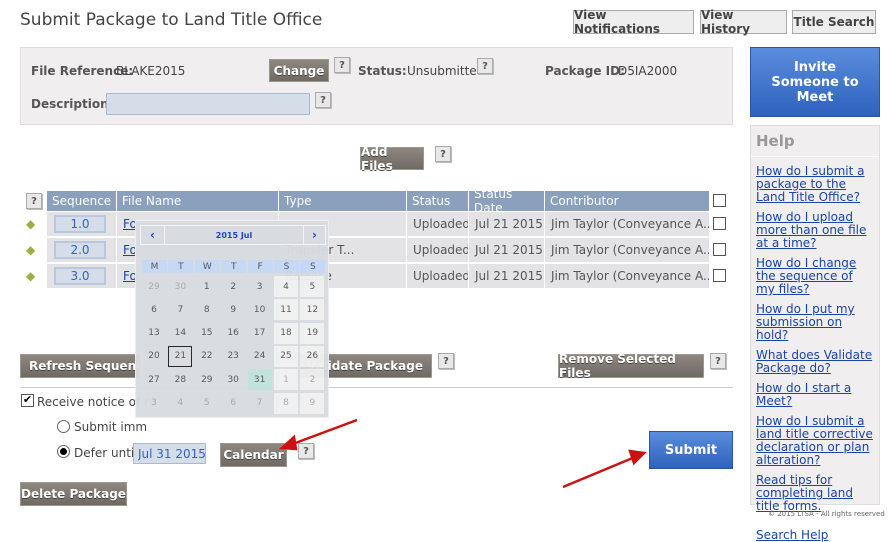 This screenshot has width=892, height=542. I want to click on submit-immediately-radio, so click(63, 426).